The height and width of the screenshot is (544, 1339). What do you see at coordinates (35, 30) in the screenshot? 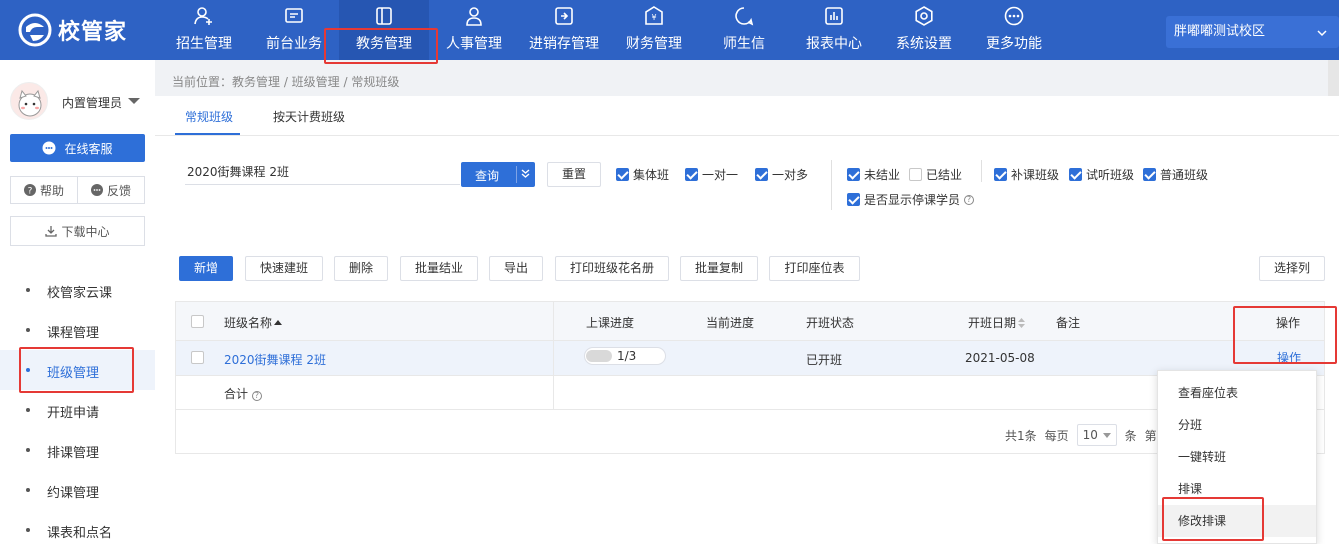
I see `logo-icon` at bounding box center [35, 30].